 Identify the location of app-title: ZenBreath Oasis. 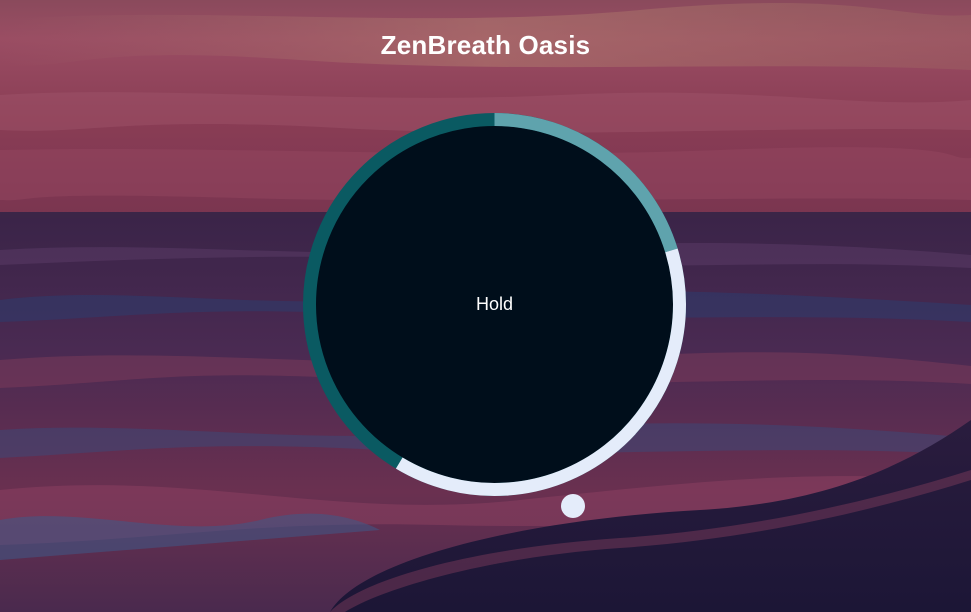
(485, 45).